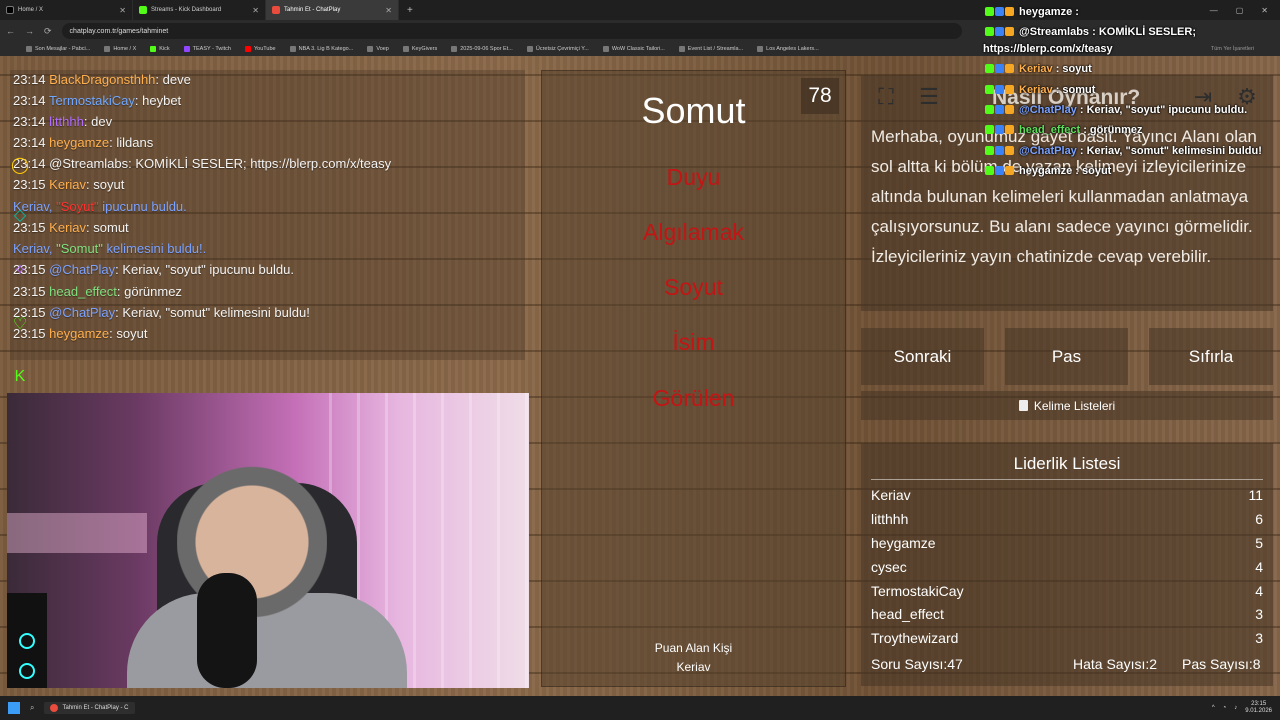  What do you see at coordinates (120, 49) in the screenshot?
I see `bookmark: Home / X` at bounding box center [120, 49].